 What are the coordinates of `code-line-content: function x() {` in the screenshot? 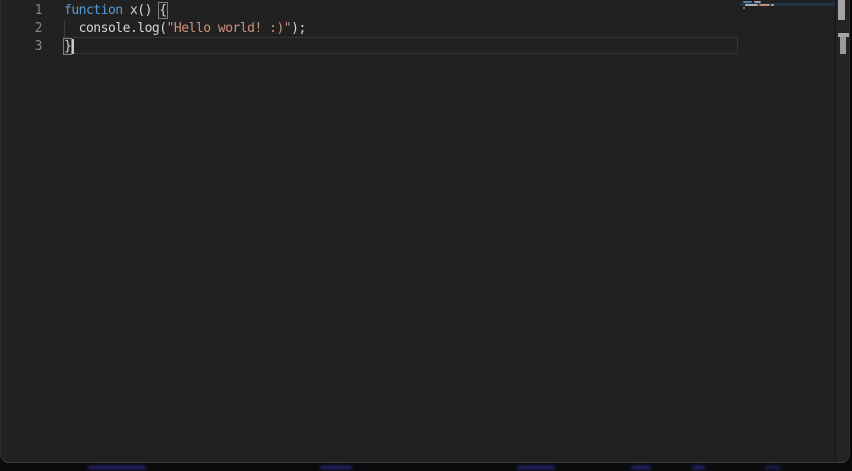 It's located at (116, 11).